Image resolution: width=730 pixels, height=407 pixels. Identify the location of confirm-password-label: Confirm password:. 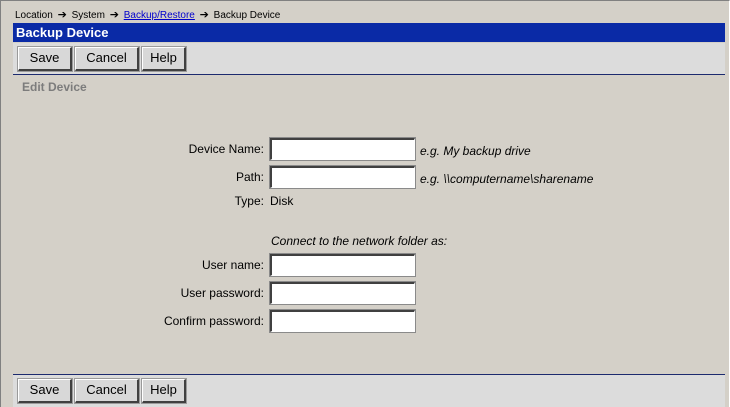
(213, 321).